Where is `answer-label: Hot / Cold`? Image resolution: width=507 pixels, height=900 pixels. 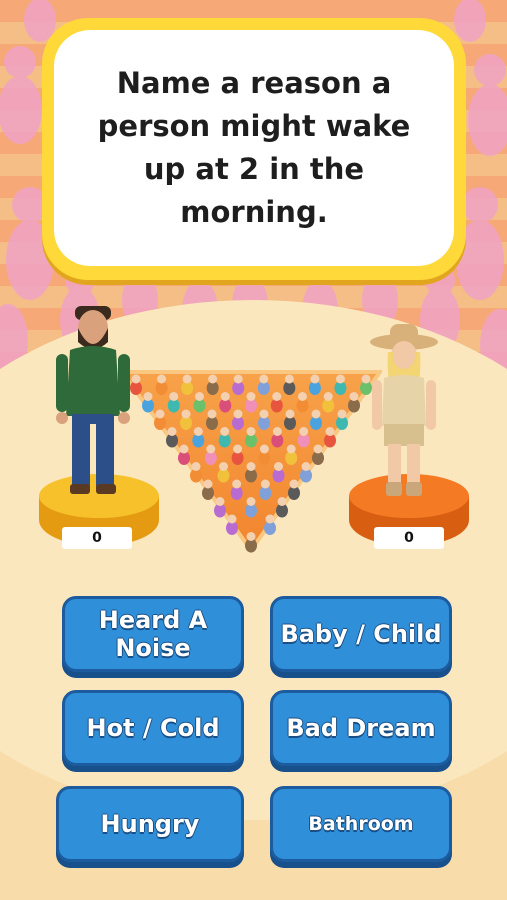
answer-label: Hot / Cold is located at coordinates (153, 728).